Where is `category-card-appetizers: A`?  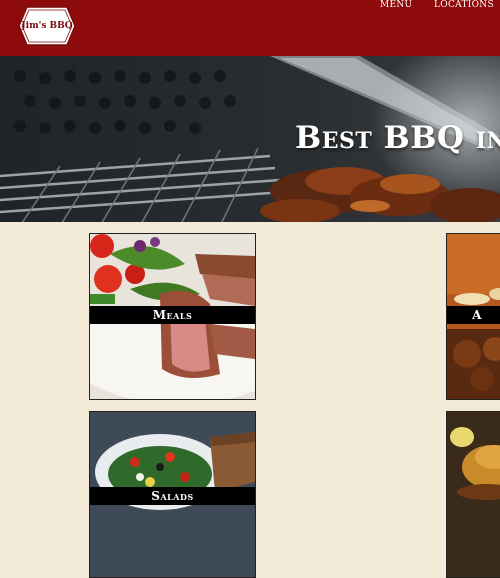 category-card-appetizers: A is located at coordinates (473, 316).